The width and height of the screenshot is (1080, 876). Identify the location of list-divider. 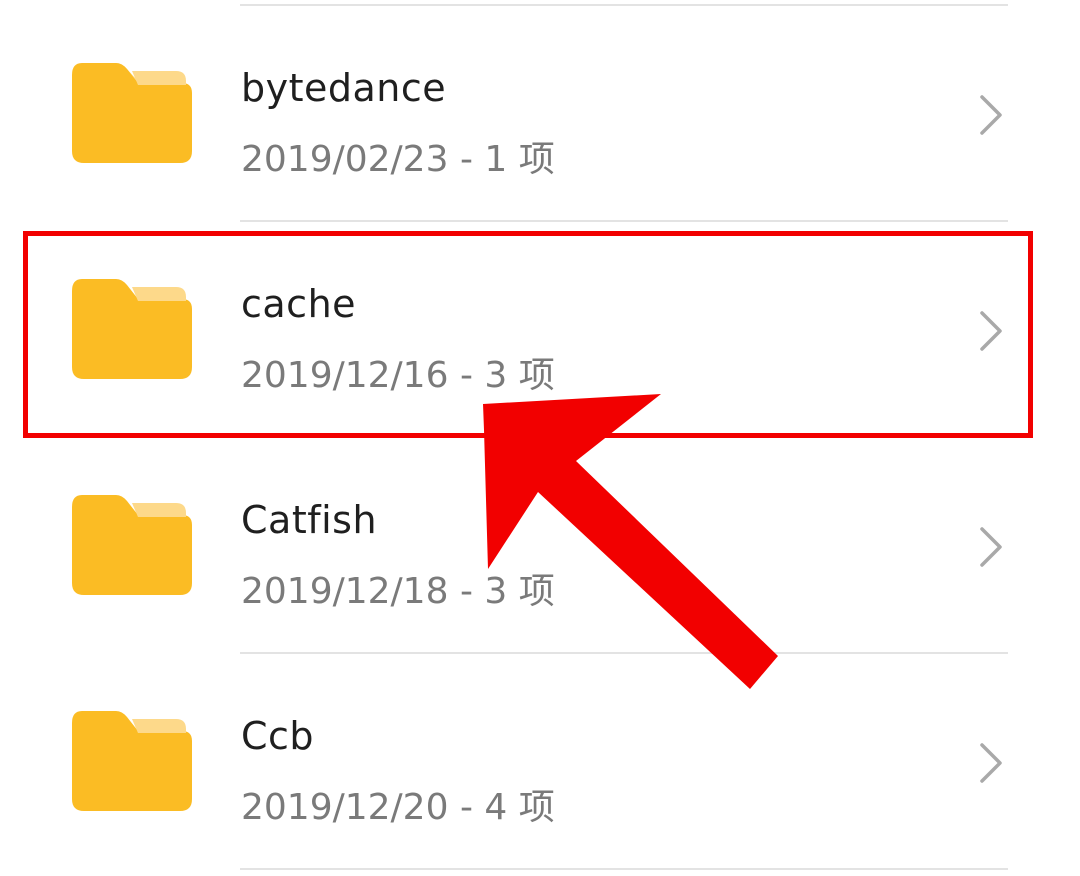
(624, 869).